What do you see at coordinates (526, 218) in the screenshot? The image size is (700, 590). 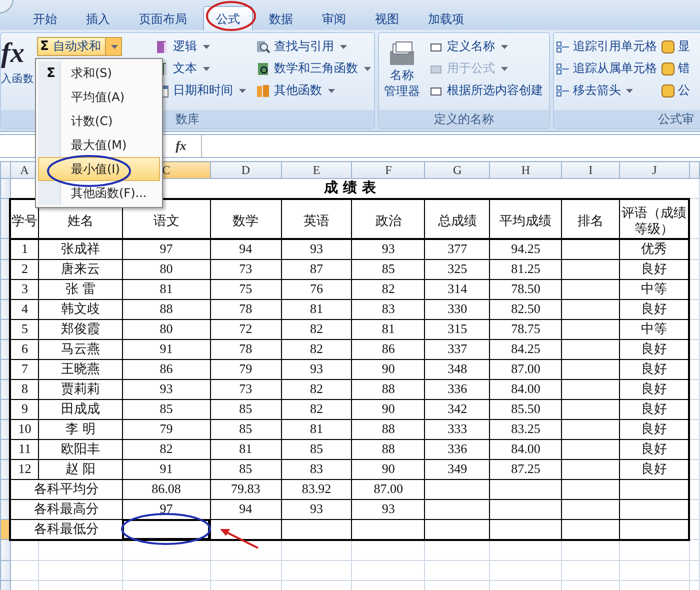 I see `header-cell: 平均成绩` at bounding box center [526, 218].